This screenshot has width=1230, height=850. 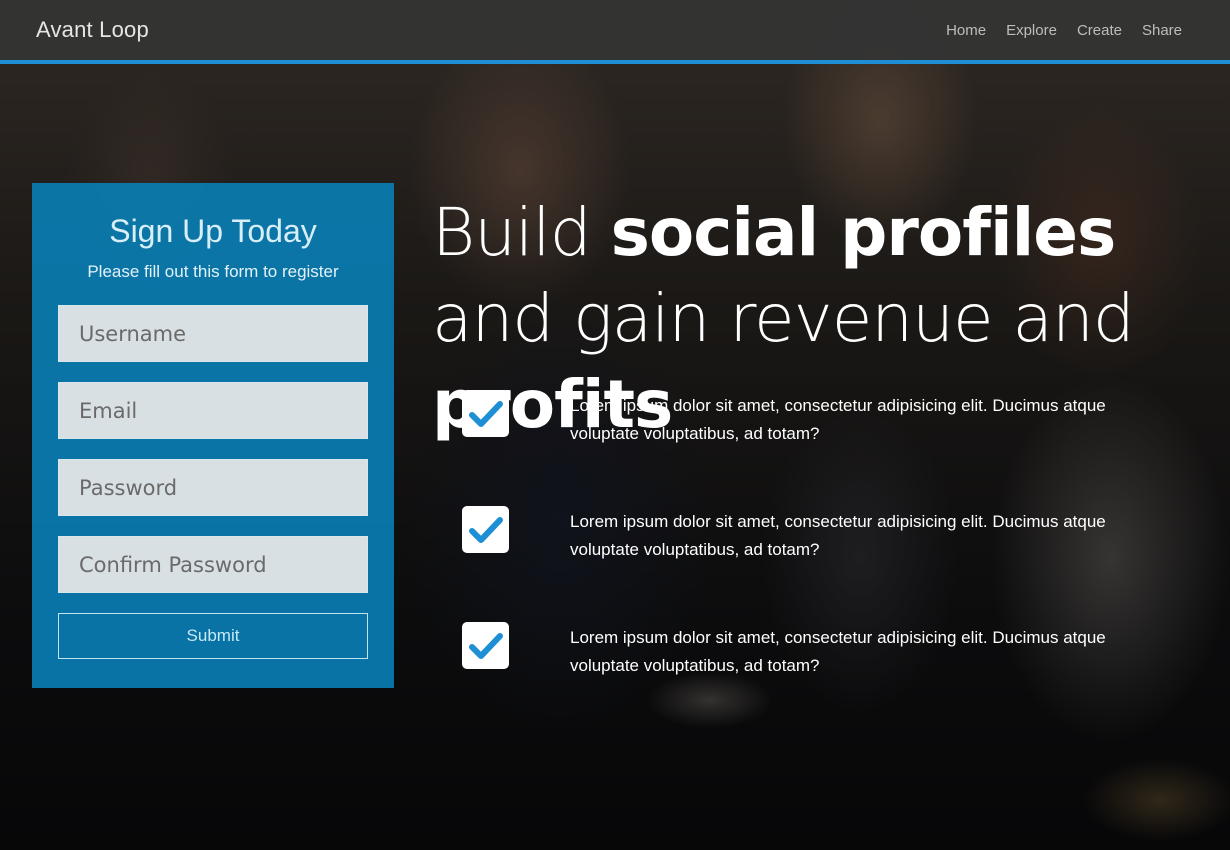 I want to click on signup-subtitle: Please fill out this form to register, so click(x=213, y=271).